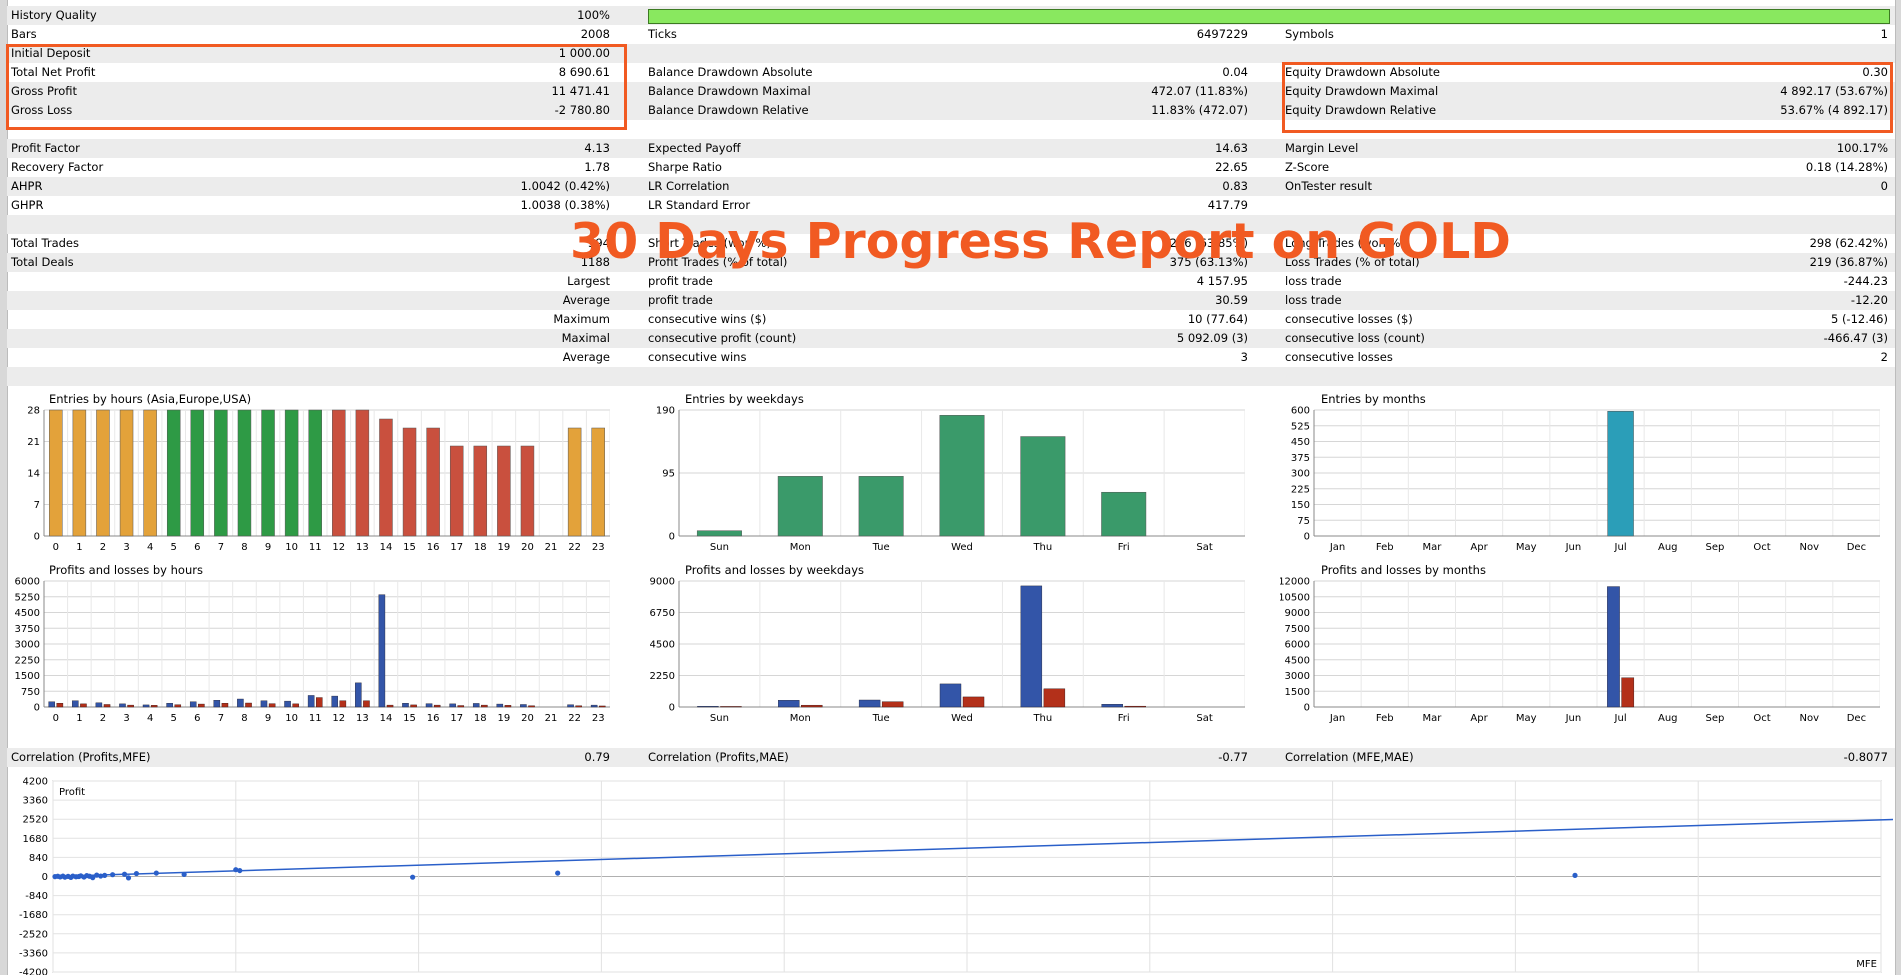 Image resolution: width=1901 pixels, height=975 pixels. I want to click on avg-consec-losses-value: 2, so click(1884, 357).